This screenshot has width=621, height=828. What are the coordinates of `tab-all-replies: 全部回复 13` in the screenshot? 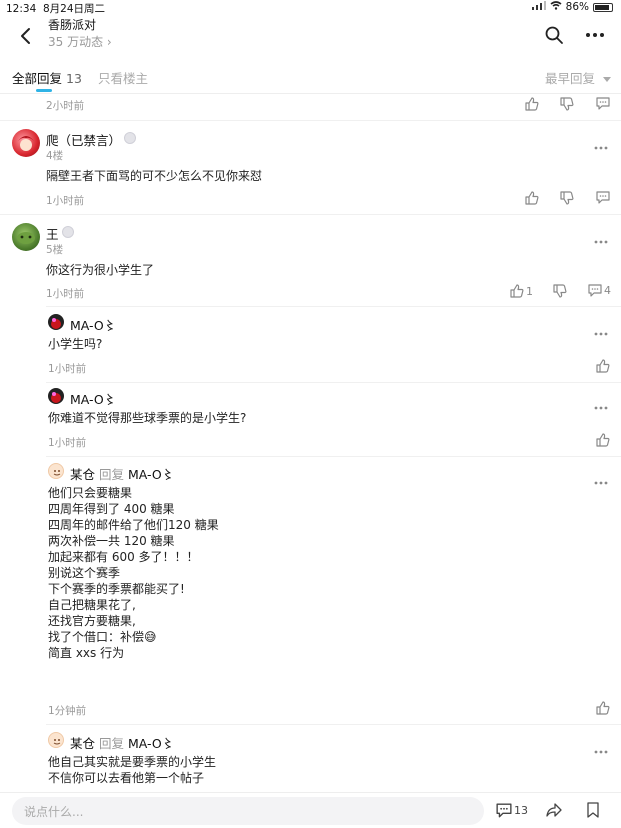 It's located at (47, 77).